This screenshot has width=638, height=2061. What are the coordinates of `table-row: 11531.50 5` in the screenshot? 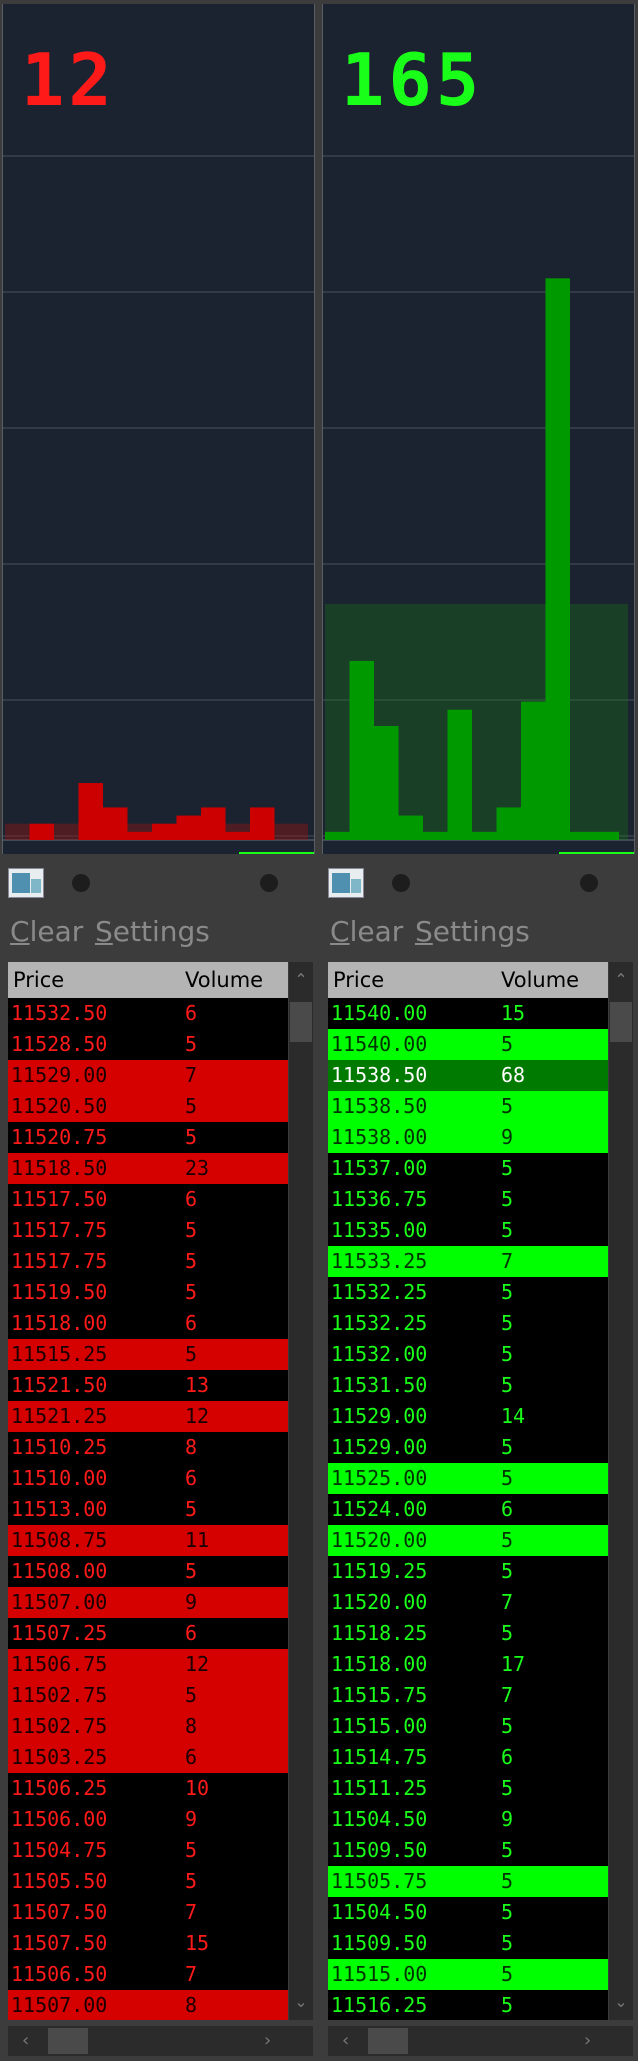 It's located at (468, 1385).